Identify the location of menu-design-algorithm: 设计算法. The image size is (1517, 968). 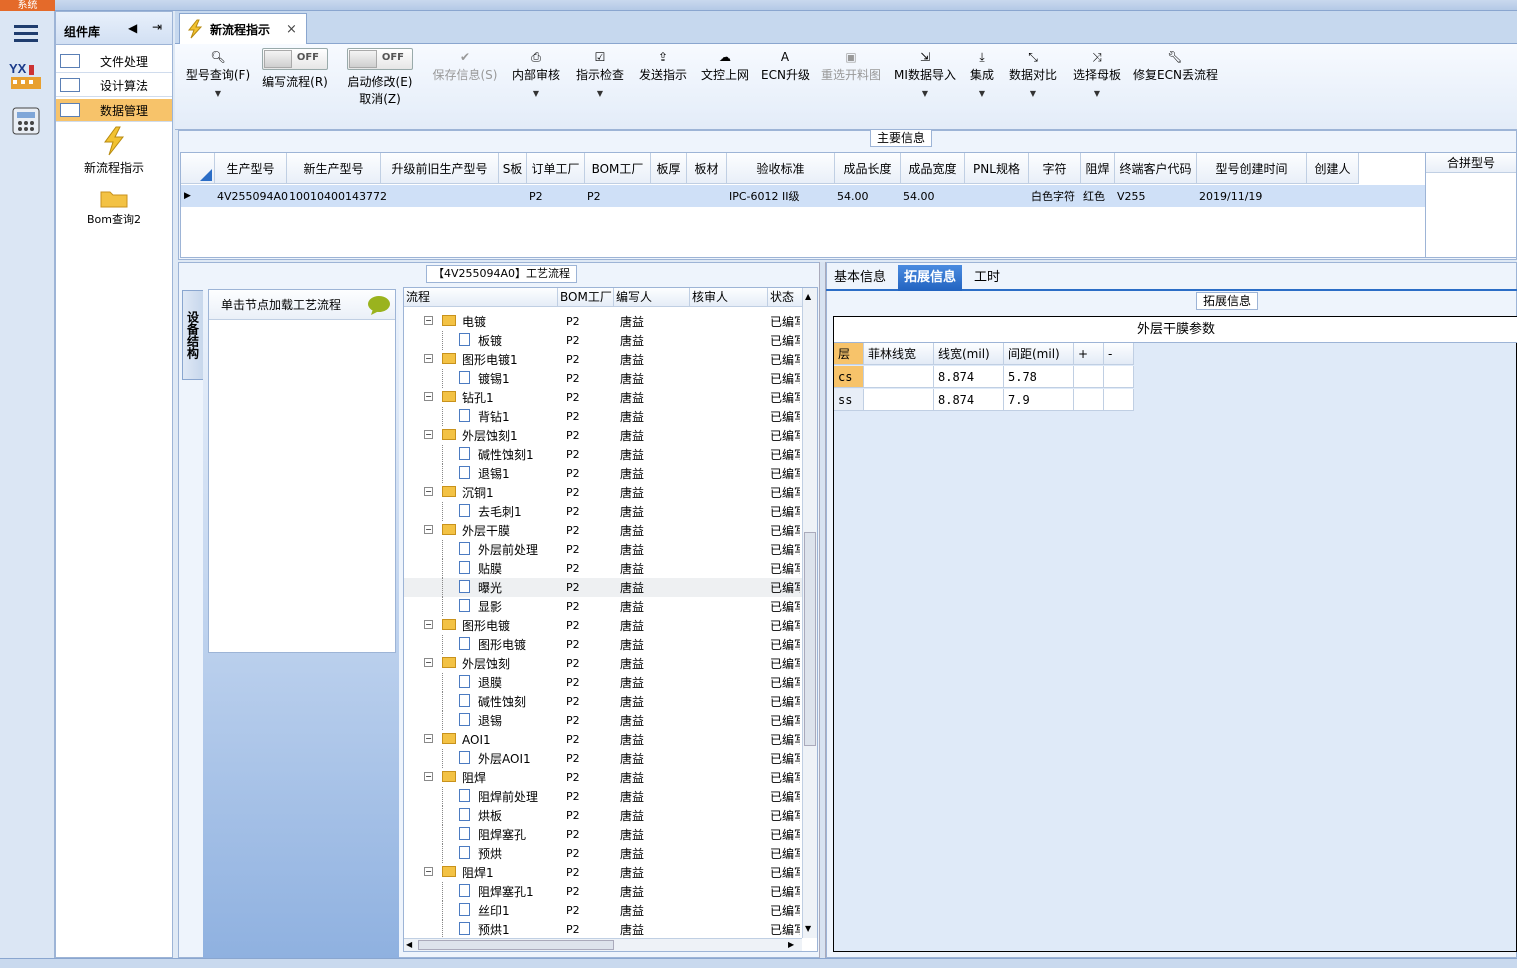
(114, 85).